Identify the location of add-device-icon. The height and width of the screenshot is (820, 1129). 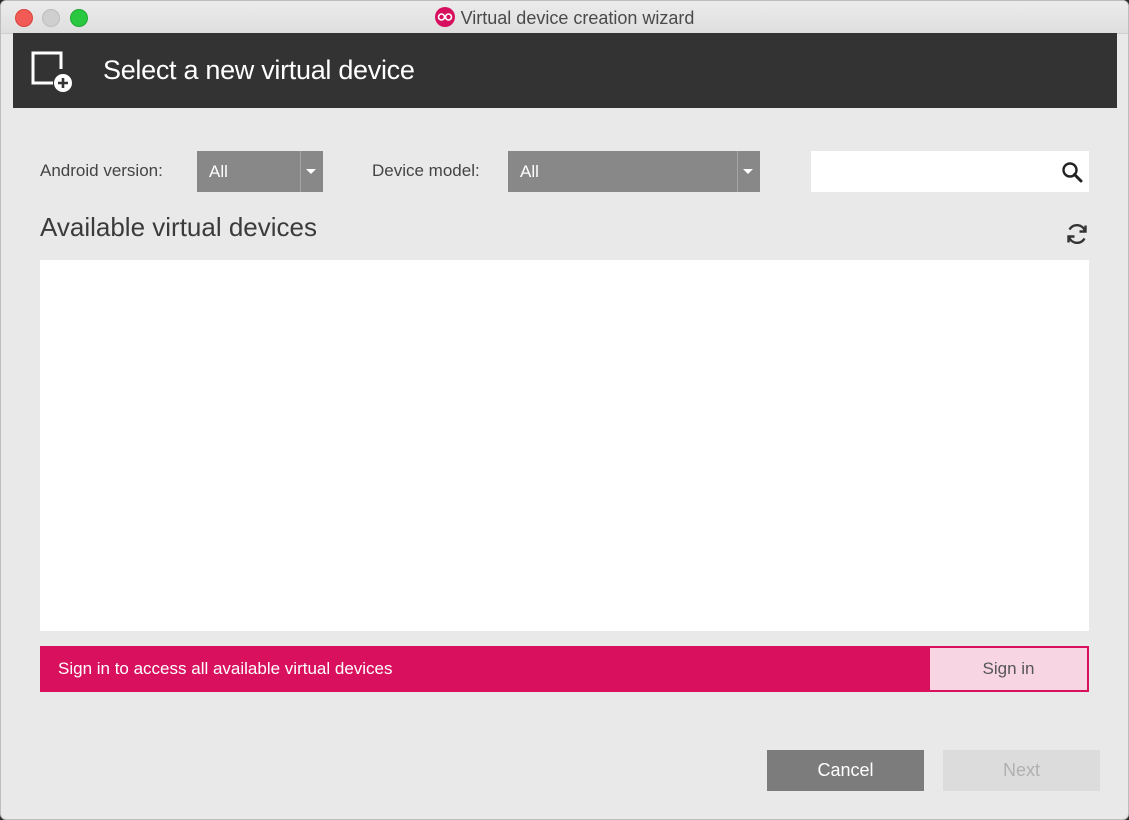
(52, 74).